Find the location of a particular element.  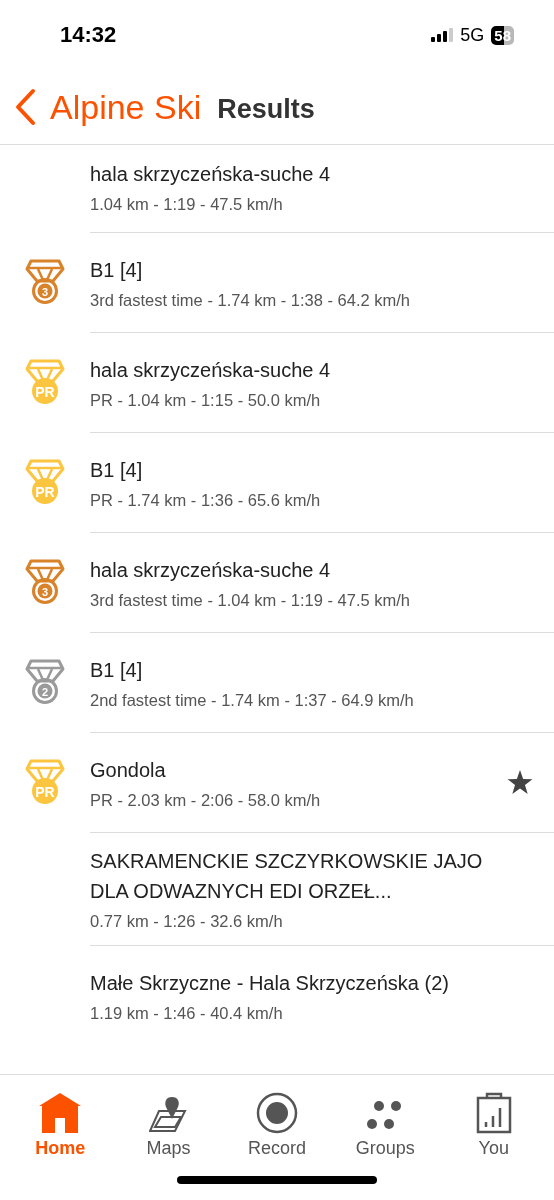

segment-stats: PR - 2.03 km - 2:06 - 58.0 km/h is located at coordinates (206, 800).